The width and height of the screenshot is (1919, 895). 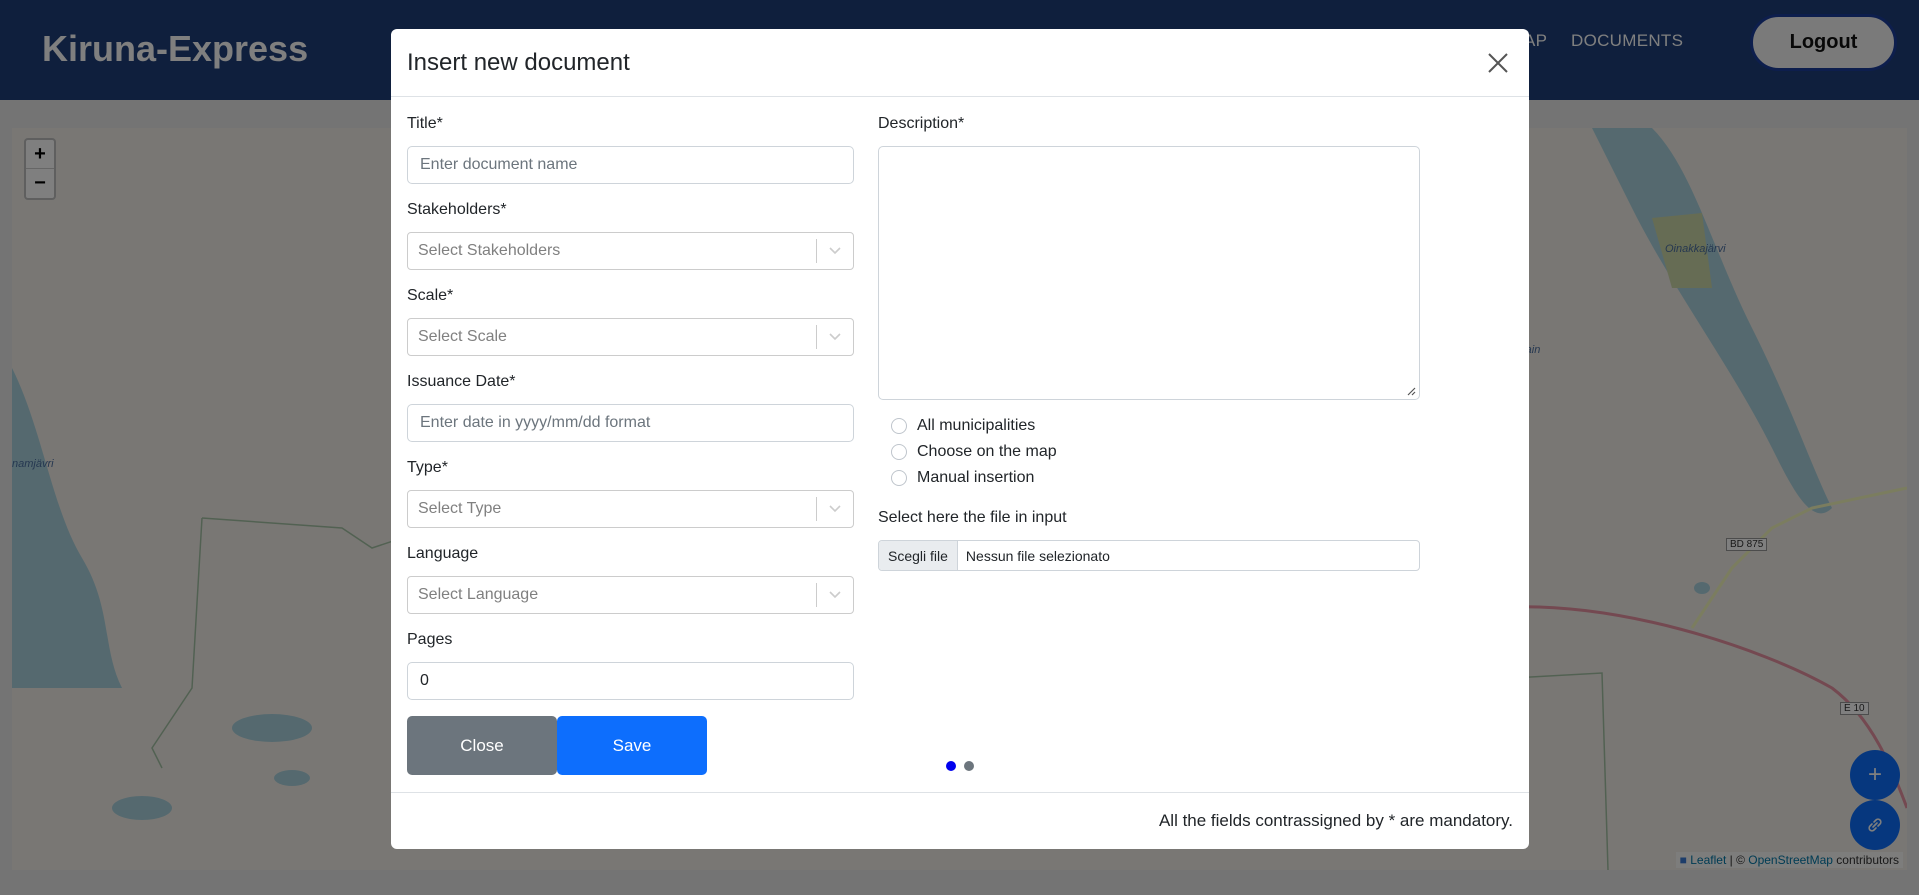 I want to click on issuance-date-input: Enter date in yyyy/mm/dd format, so click(x=630, y=423).